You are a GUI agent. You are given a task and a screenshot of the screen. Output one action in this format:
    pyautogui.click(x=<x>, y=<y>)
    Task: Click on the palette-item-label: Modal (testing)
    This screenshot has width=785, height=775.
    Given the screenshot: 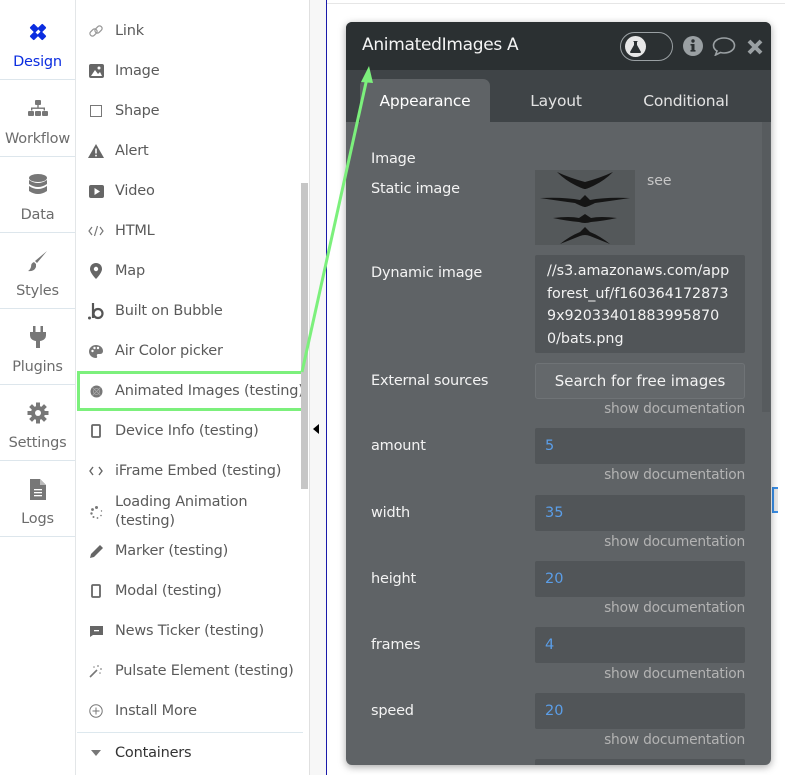 What is the action you would take?
    pyautogui.click(x=168, y=590)
    